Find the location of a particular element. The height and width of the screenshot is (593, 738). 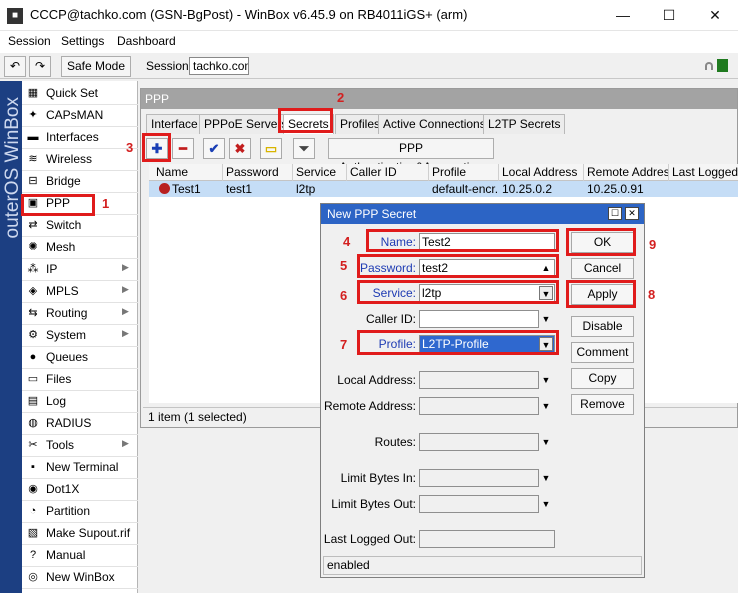

switch-icon: ⇄ is located at coordinates (33, 225).